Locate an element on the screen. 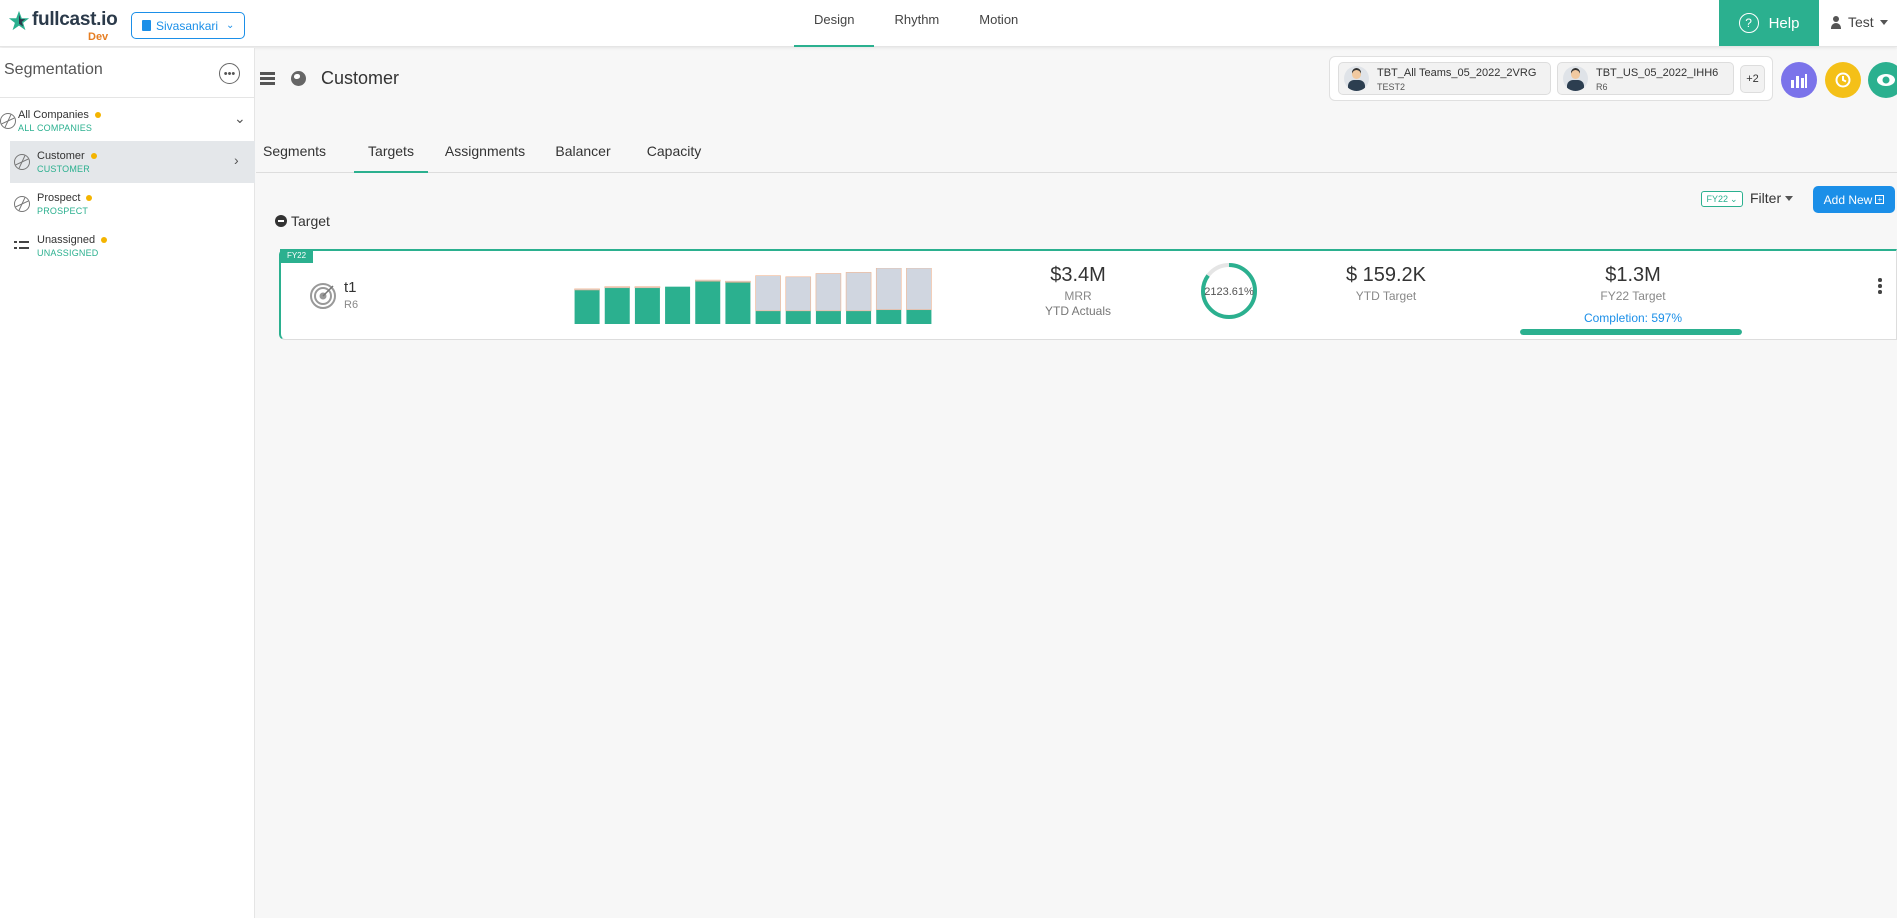  user-menu: Test is located at coordinates (1859, 22).